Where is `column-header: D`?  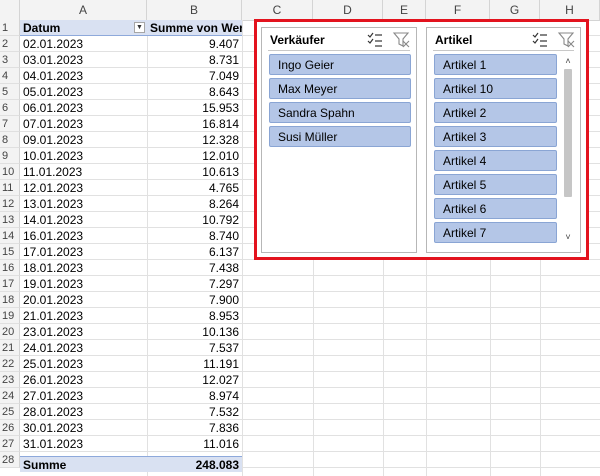 column-header: D is located at coordinates (348, 10).